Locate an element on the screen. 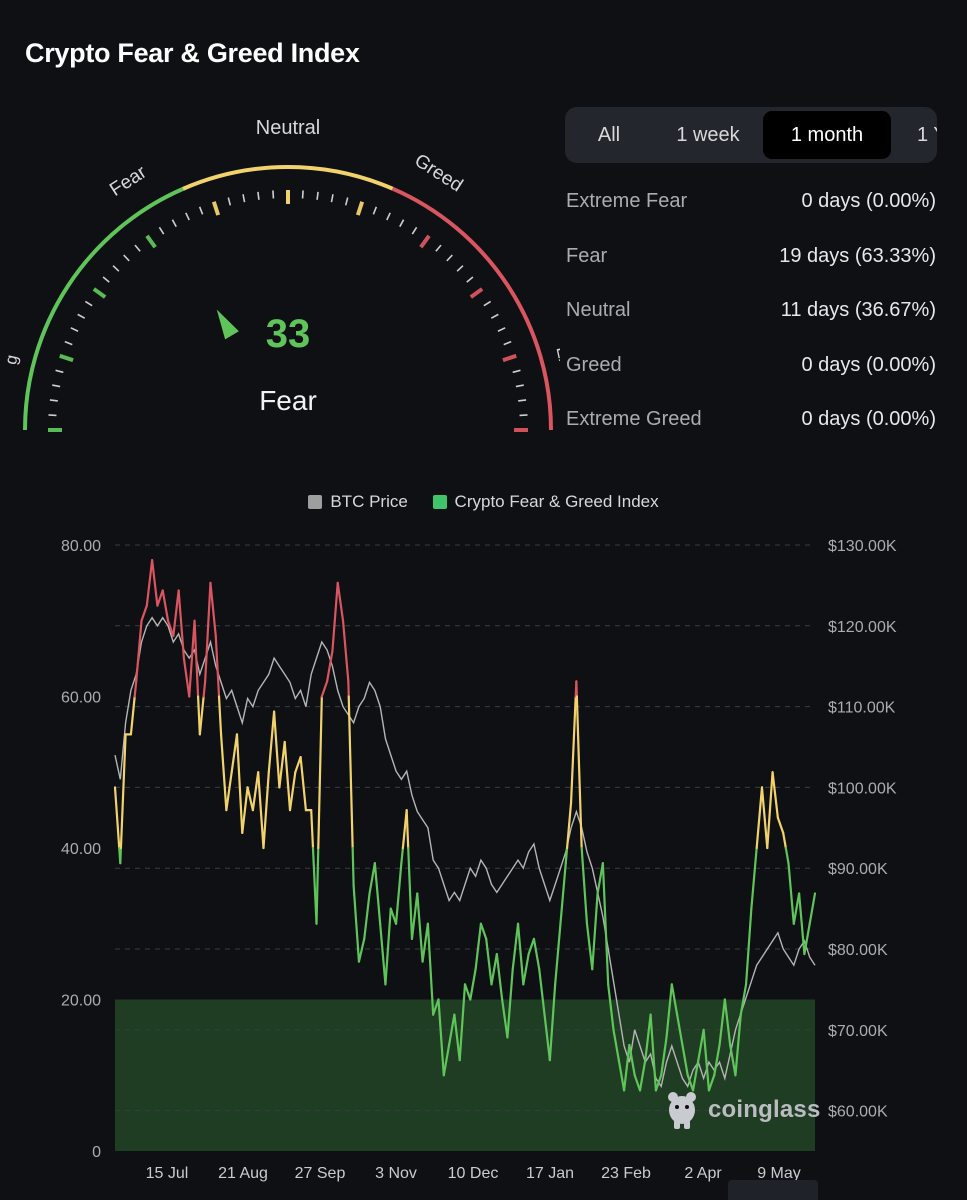  tab-1-year: 1 Y is located at coordinates (916, 135).